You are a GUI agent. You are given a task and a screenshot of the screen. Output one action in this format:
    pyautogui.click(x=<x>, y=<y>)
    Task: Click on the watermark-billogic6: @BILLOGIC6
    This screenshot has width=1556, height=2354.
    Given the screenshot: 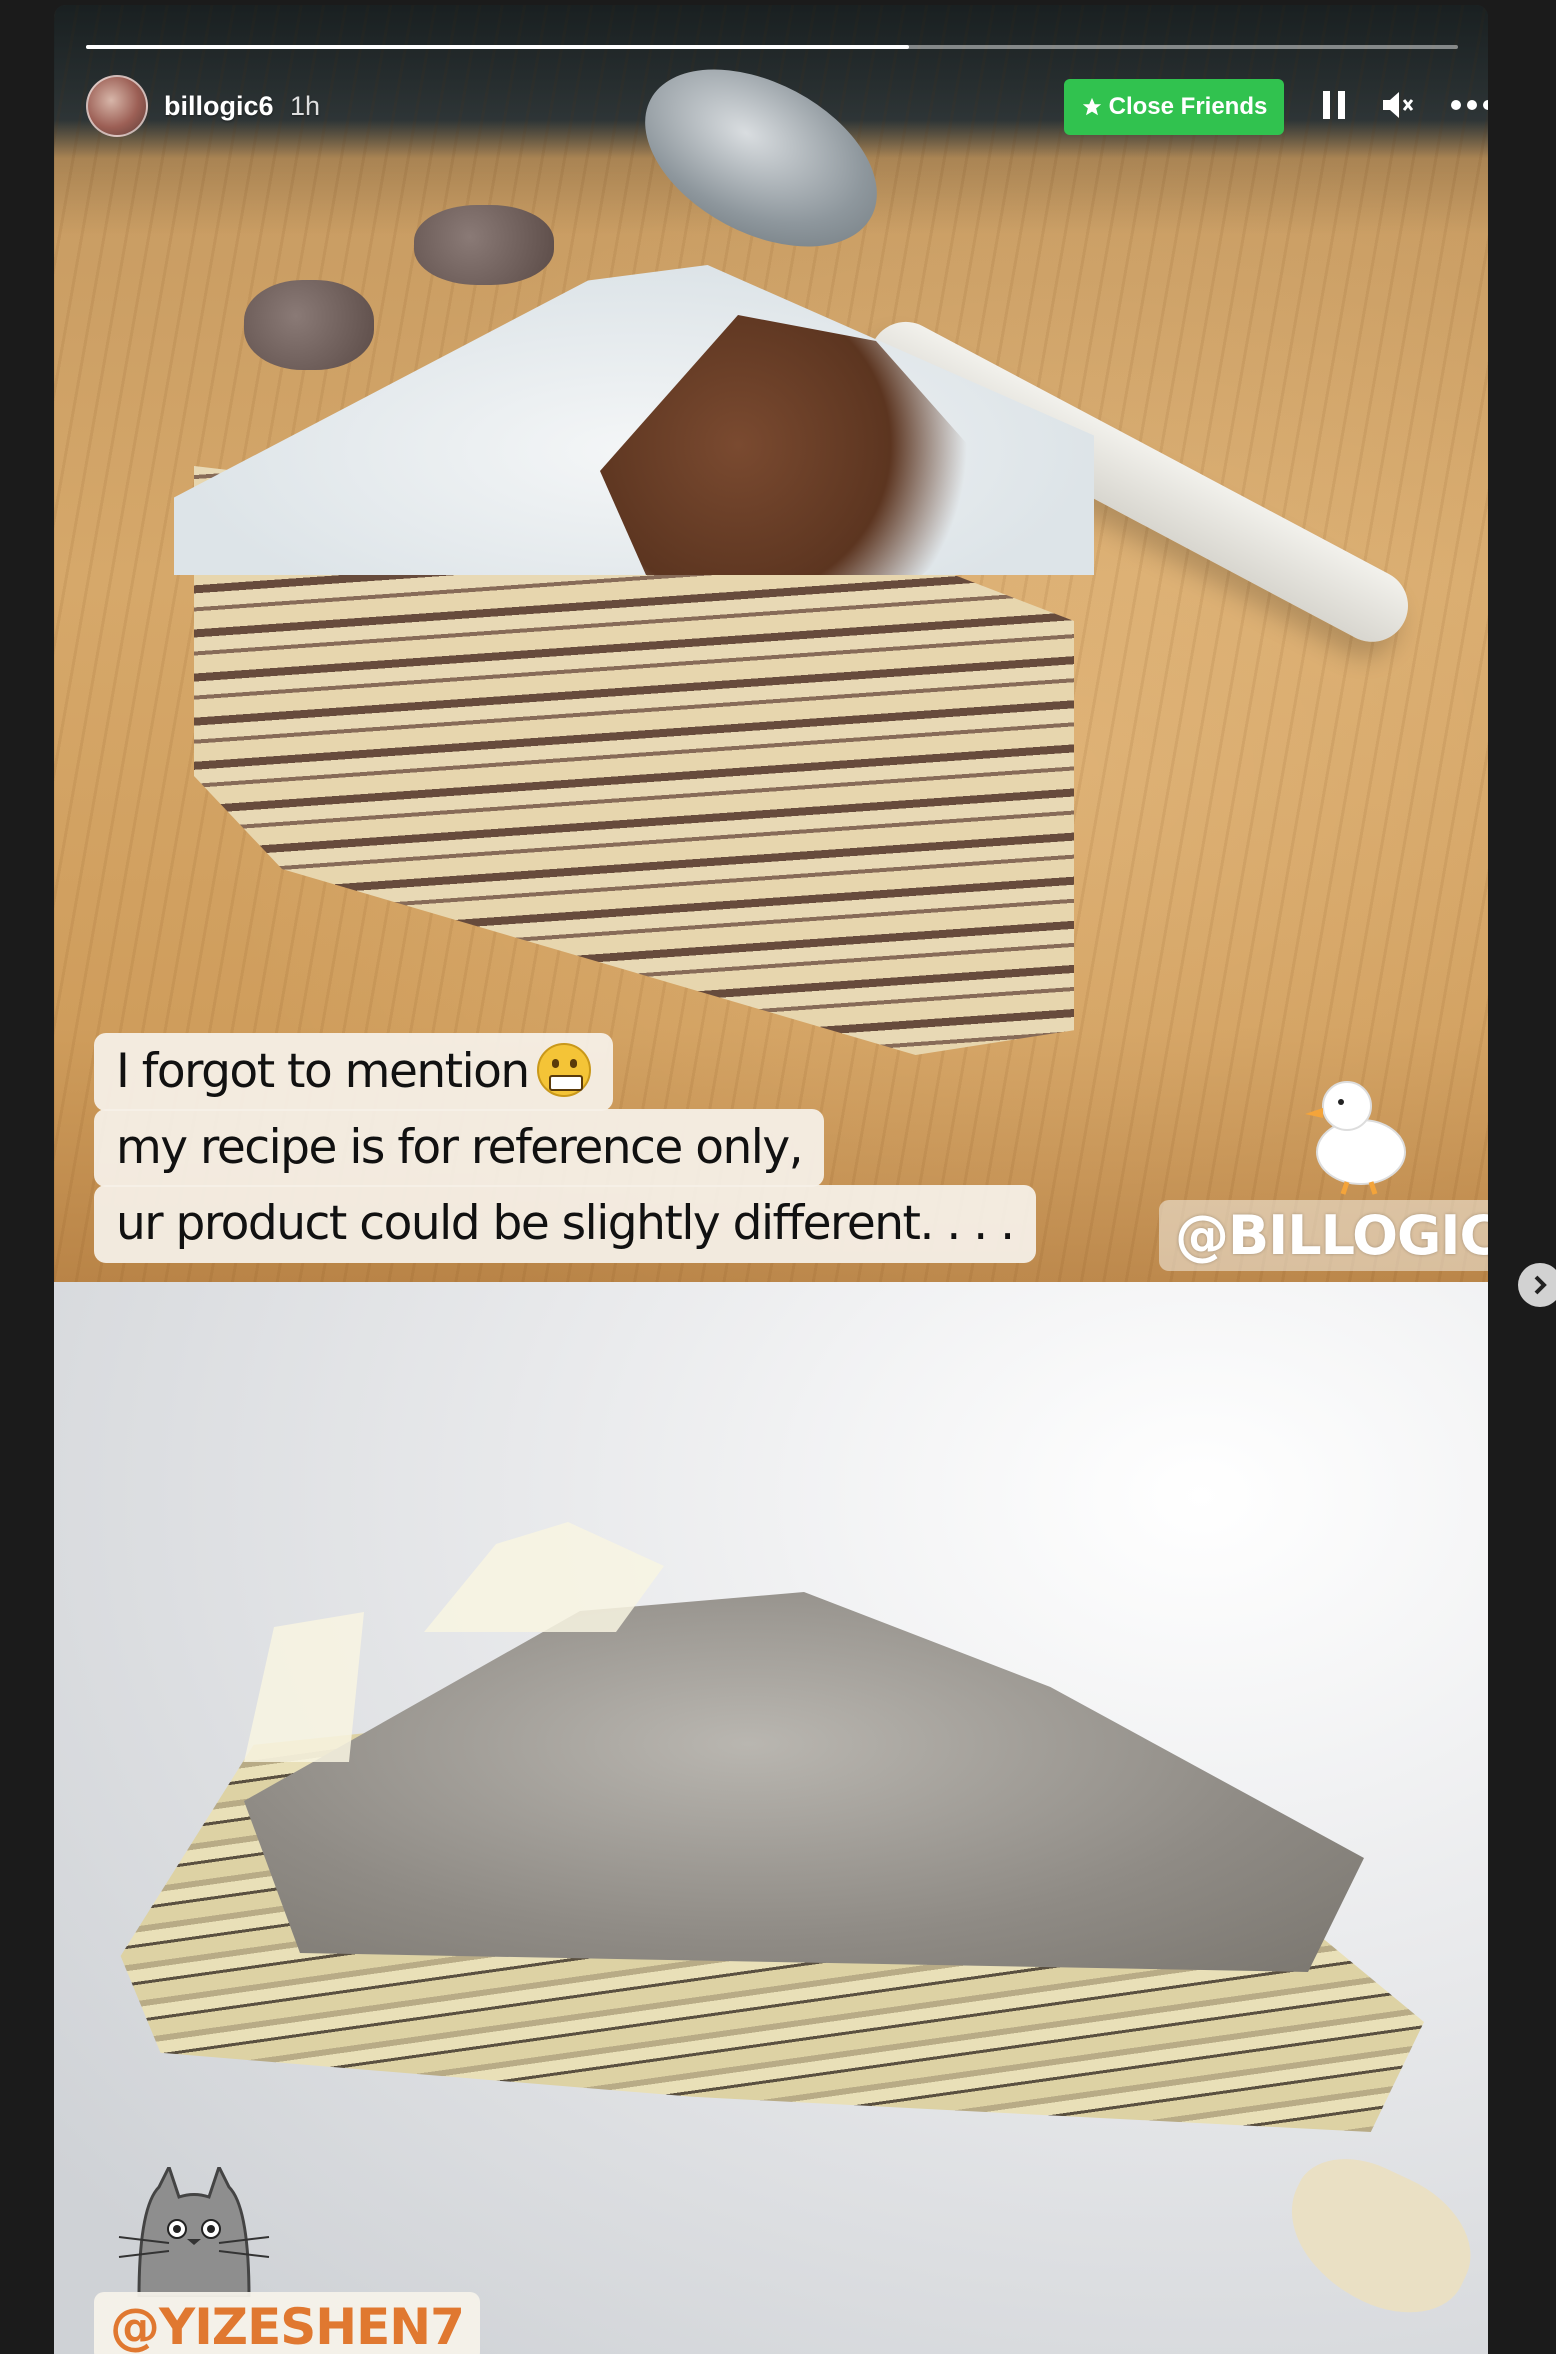 What is the action you would take?
    pyautogui.click(x=1323, y=1235)
    